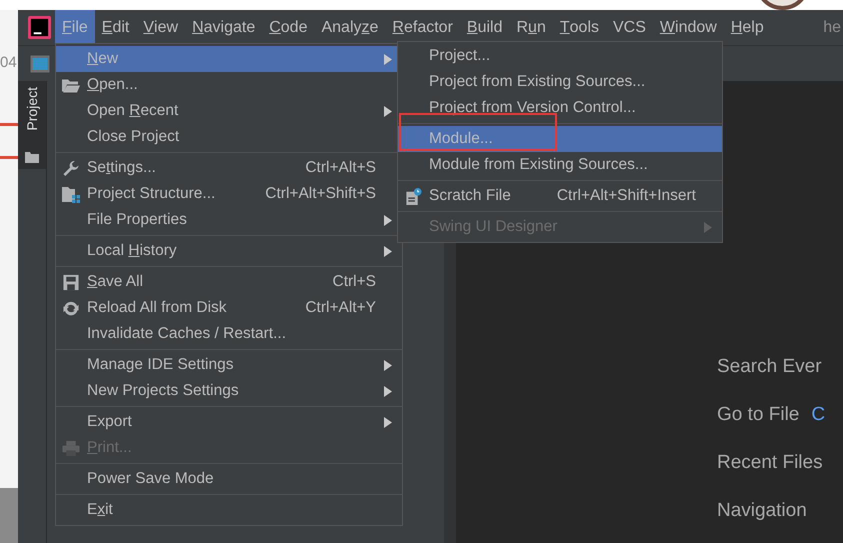  What do you see at coordinates (818, 415) in the screenshot?
I see `shortcut-label: C` at bounding box center [818, 415].